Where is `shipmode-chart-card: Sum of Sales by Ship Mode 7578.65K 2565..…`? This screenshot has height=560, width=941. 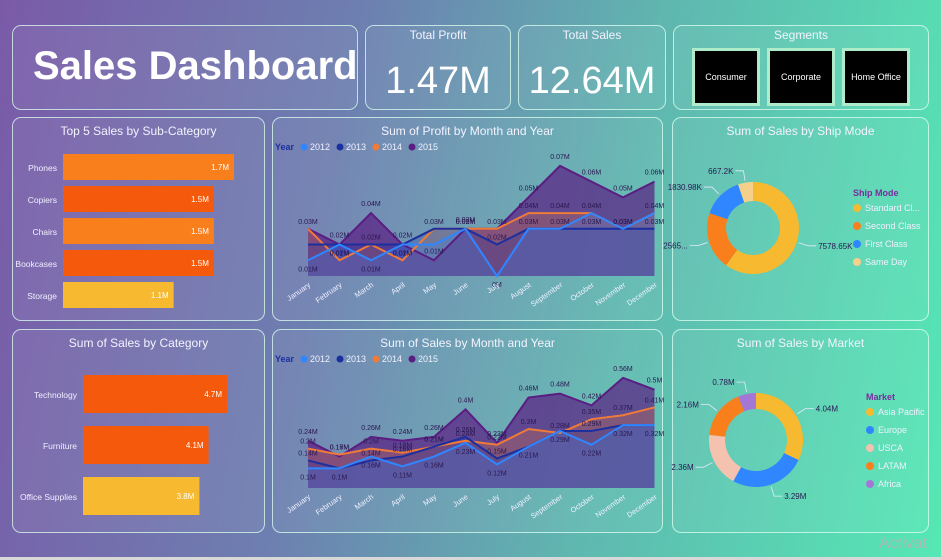 shipmode-chart-card: Sum of Sales by Ship Mode 7578.65K 2565..… is located at coordinates (796, 219).